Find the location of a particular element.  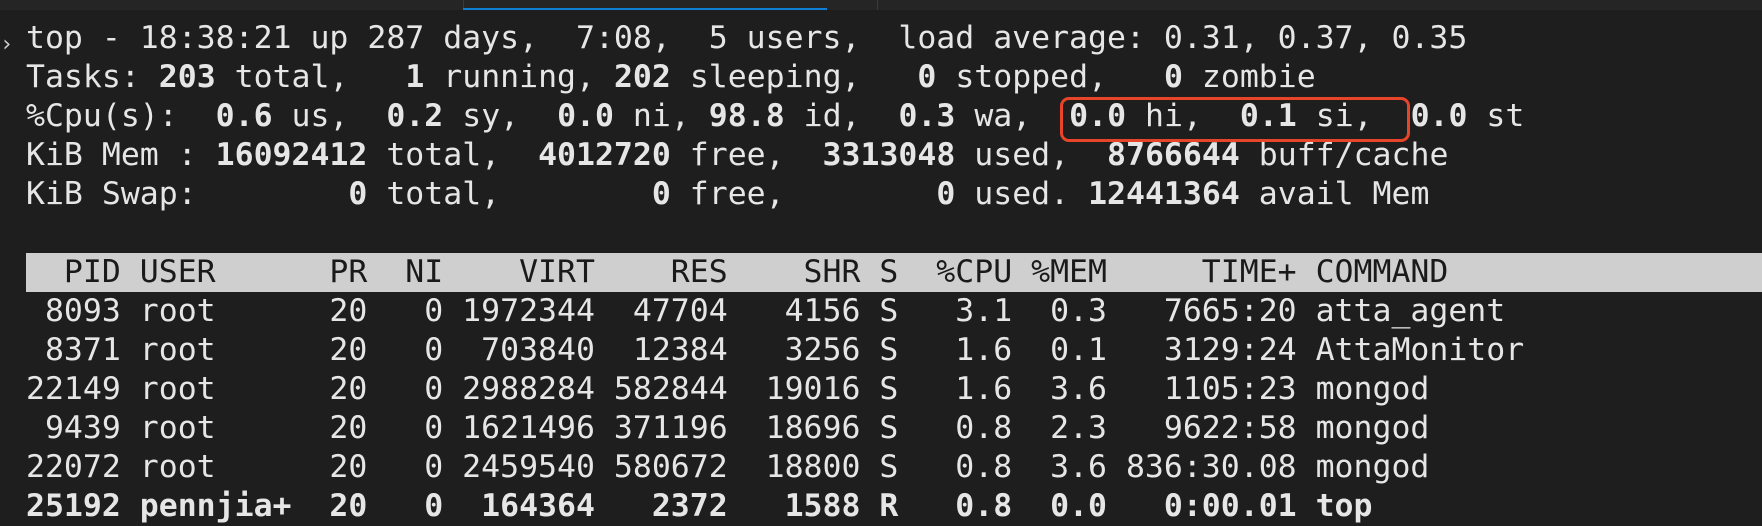

swap-total-label: total, is located at coordinates (509, 194).